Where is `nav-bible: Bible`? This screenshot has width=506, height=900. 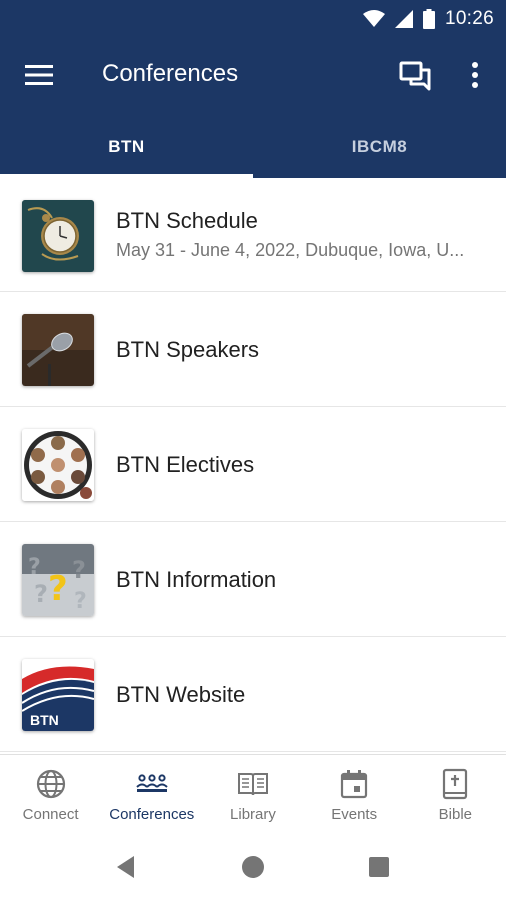 nav-bible: Bible is located at coordinates (455, 794).